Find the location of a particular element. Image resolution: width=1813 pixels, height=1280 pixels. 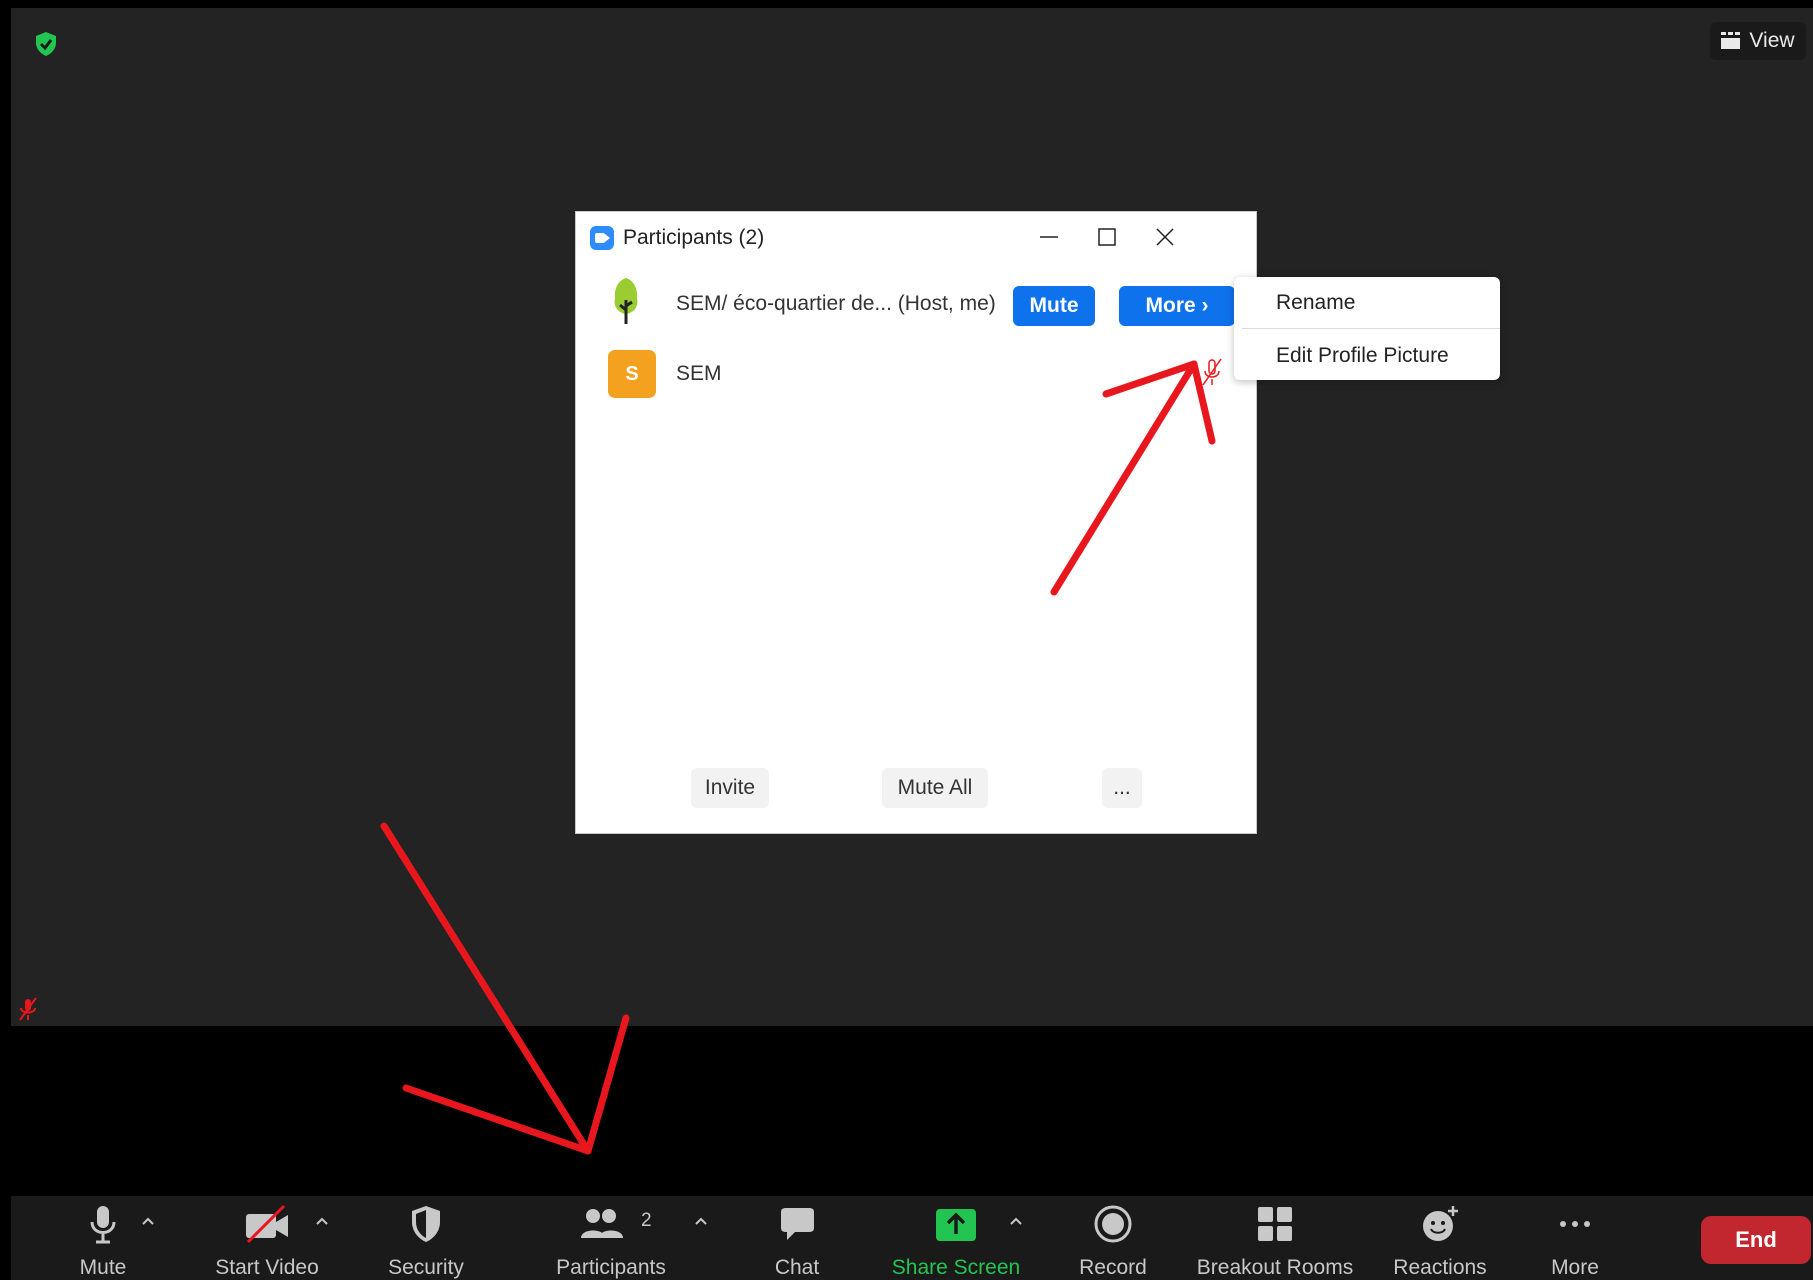

participant-context-menu: Rename Edit Profile Picture is located at coordinates (1367, 328).